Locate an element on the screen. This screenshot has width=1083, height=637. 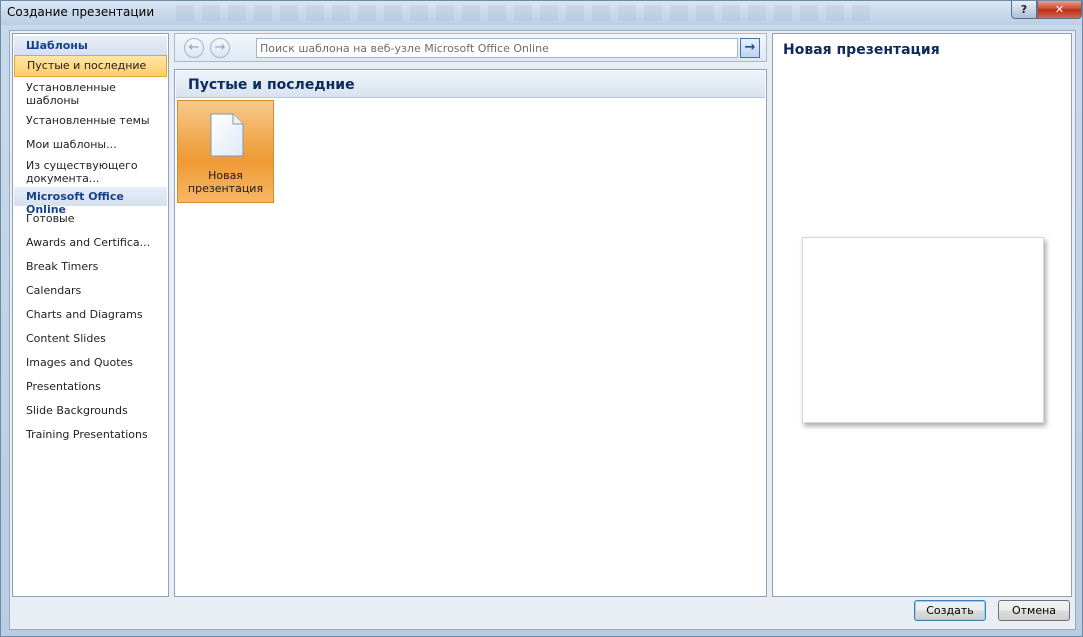
create-button: Создать is located at coordinates (950, 610).